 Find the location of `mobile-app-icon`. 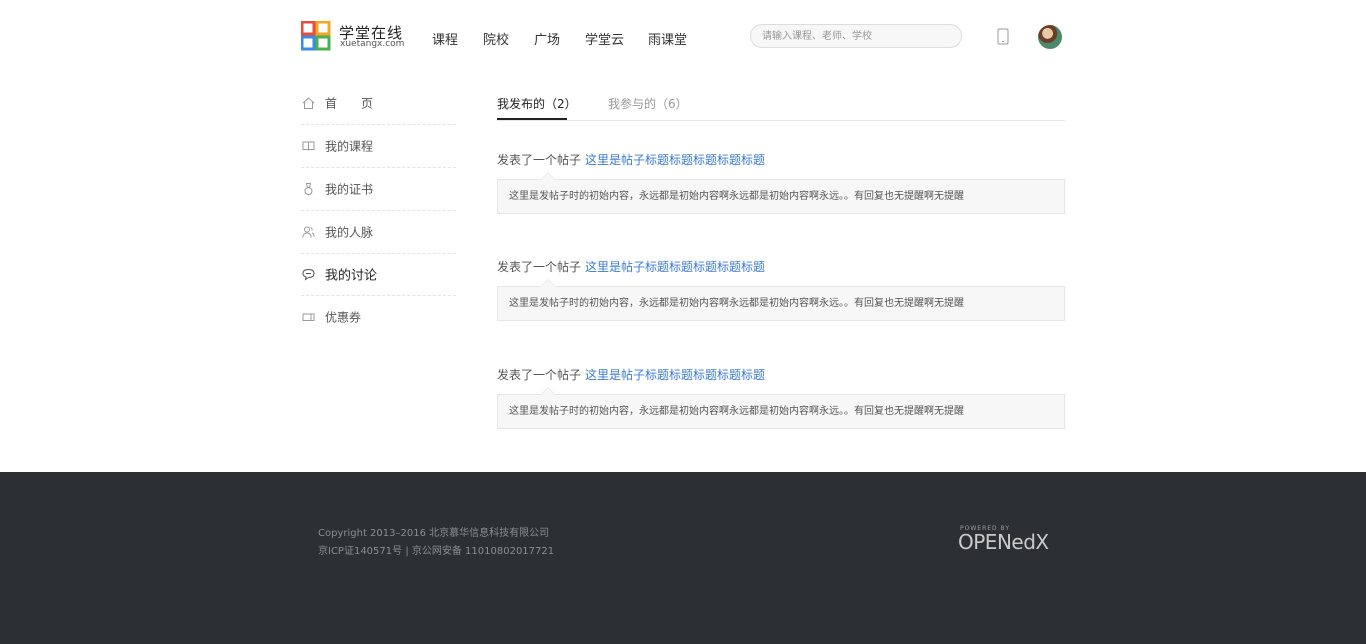

mobile-app-icon is located at coordinates (1003, 36).